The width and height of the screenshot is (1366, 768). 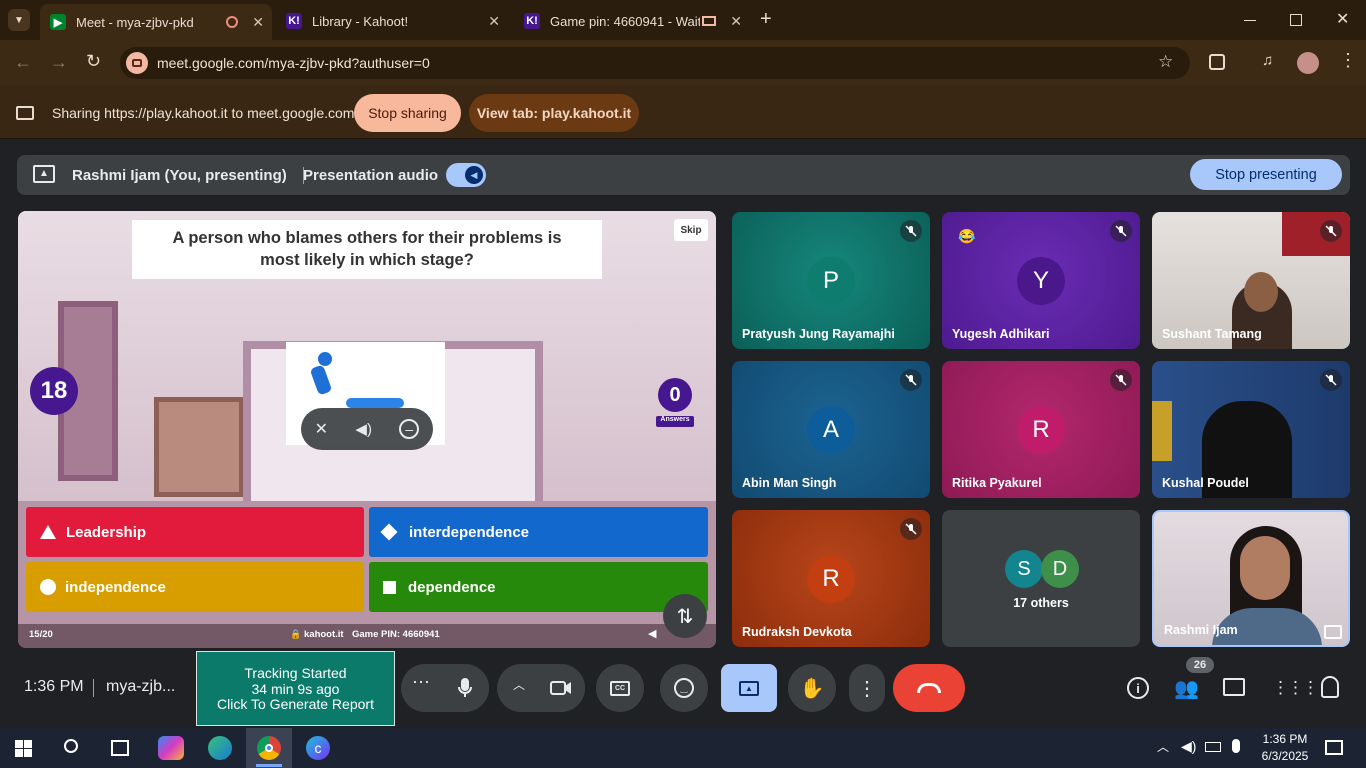 I want to click on bookmark-star-icon: ☆, so click(x=1165, y=62).